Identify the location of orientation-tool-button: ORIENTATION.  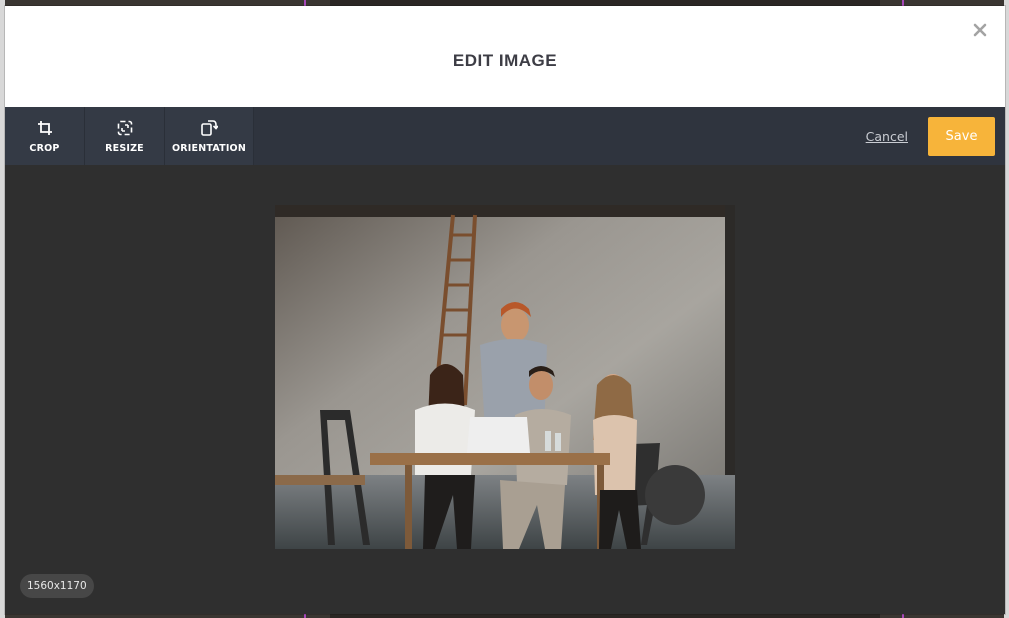
(209, 136).